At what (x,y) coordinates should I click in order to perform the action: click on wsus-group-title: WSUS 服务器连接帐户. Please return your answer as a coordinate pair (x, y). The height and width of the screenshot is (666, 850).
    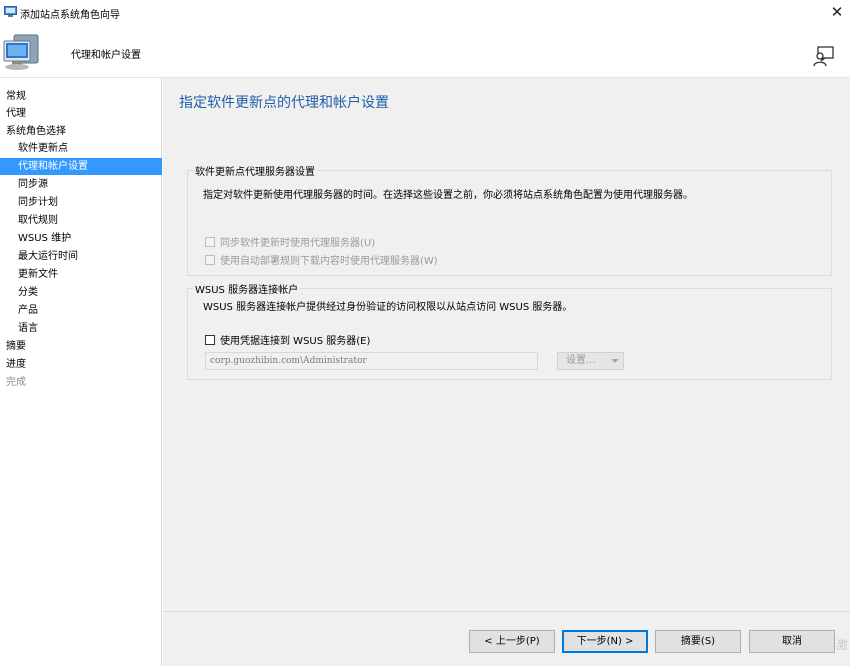
    Looking at the image, I should click on (247, 288).